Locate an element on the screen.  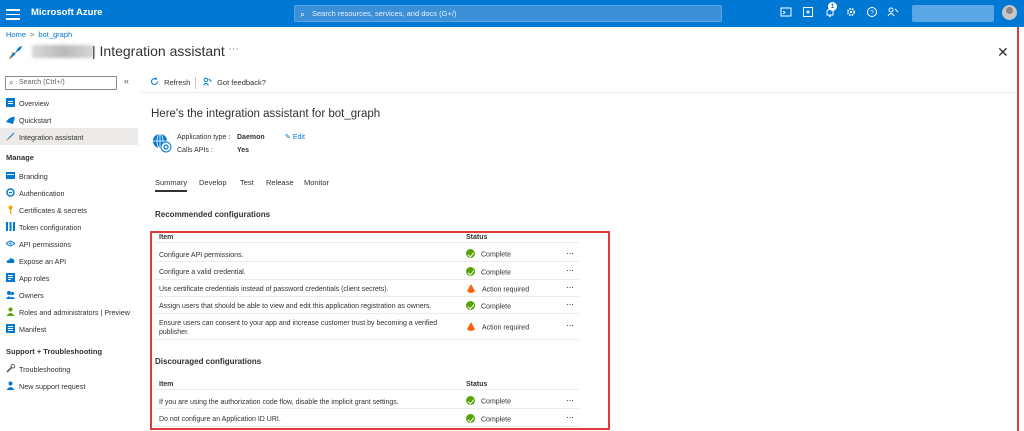
collapse-sidebar-icon: « is located at coordinates (126, 81).